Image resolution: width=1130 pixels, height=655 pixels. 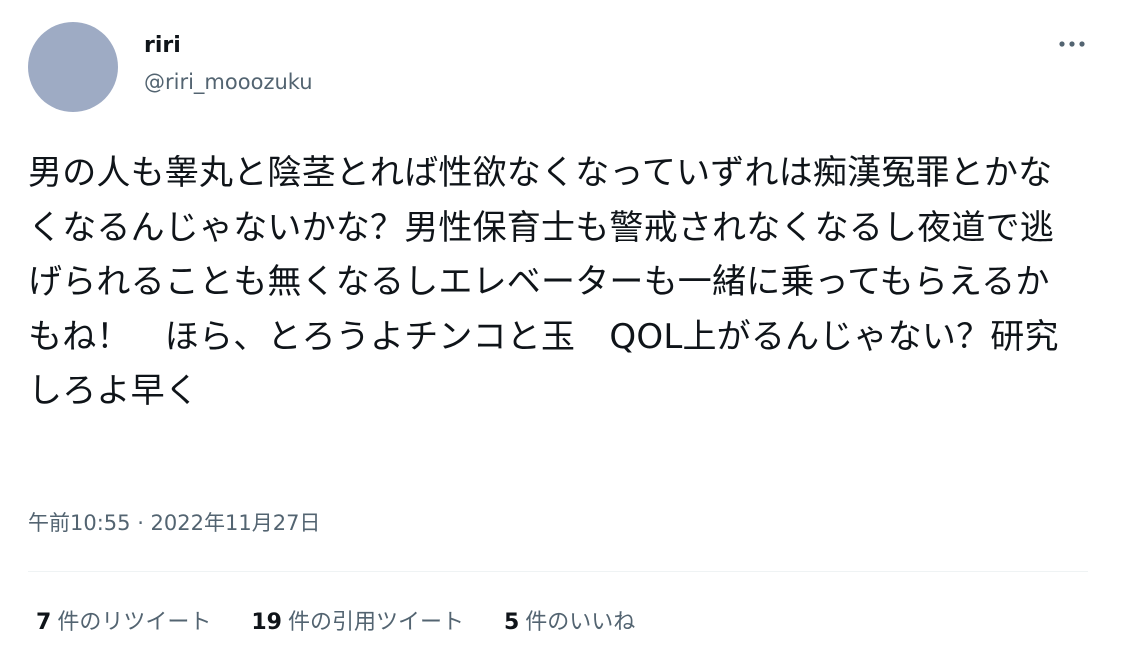 I want to click on quote-count-link: 19 件の引用ツイート, so click(x=357, y=623).